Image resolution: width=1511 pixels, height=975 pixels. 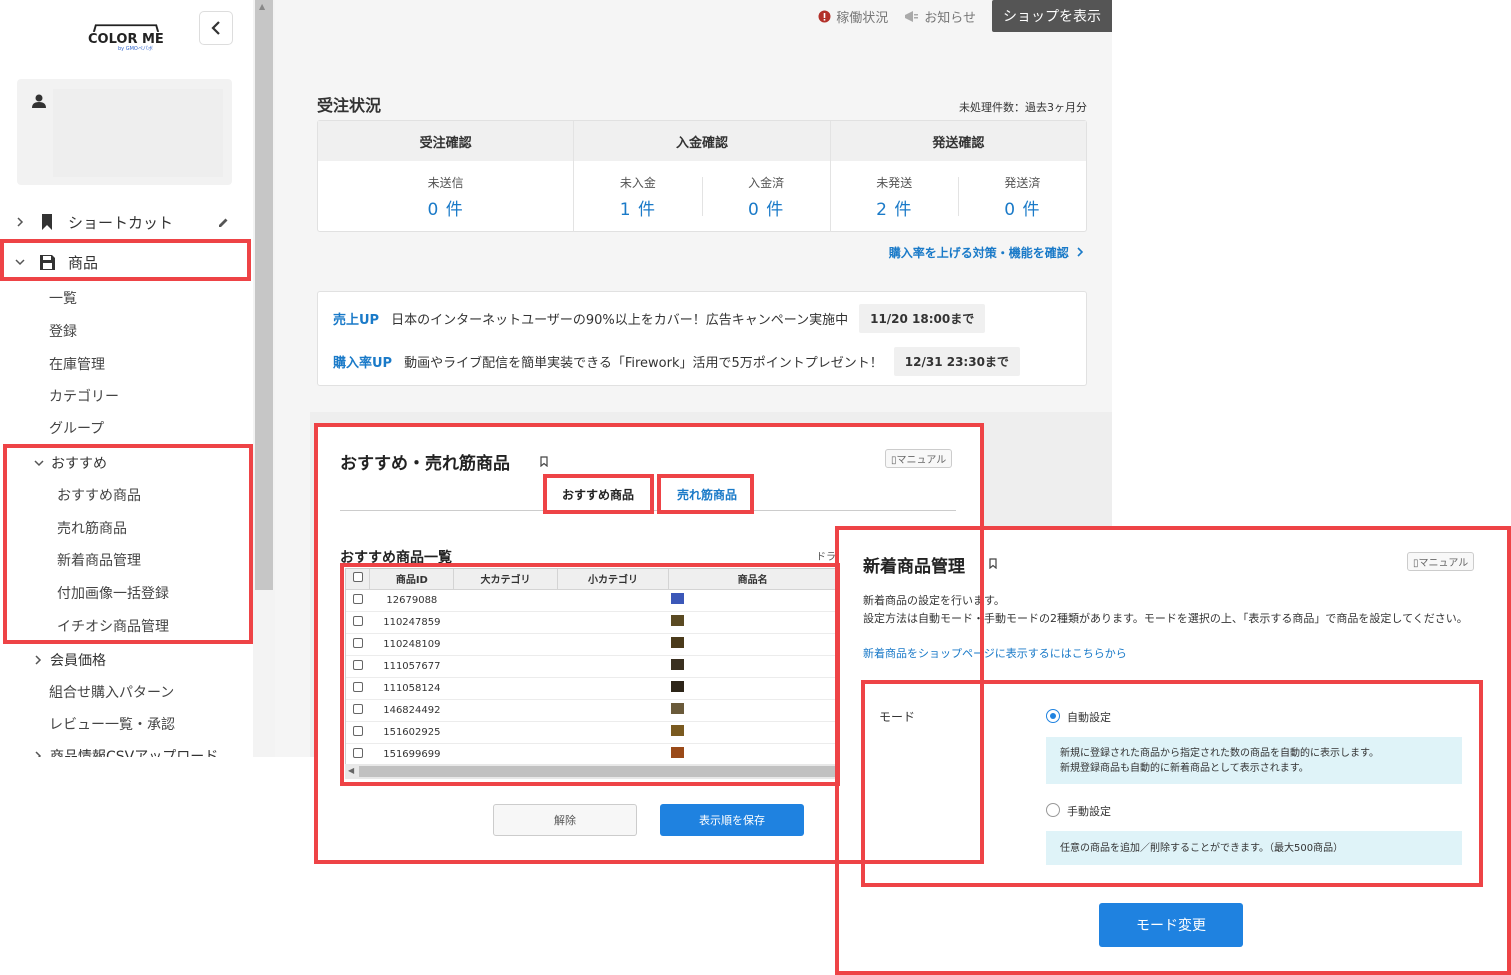 I want to click on highlight-mode-settings, so click(x=1172, y=783).